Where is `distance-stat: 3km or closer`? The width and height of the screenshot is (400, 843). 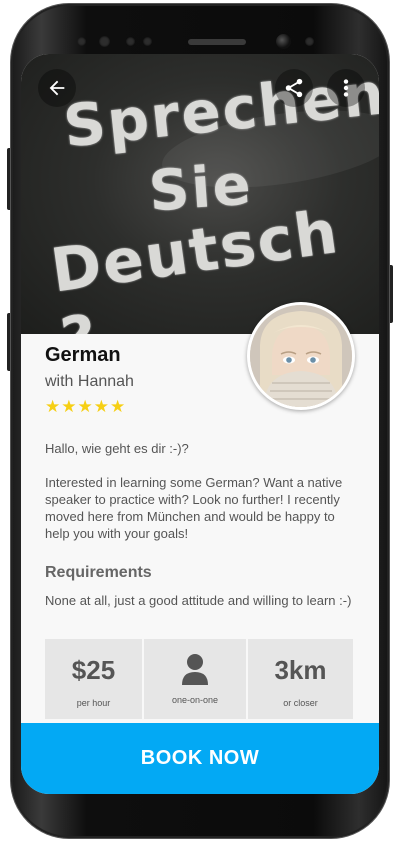
distance-stat: 3km or closer is located at coordinates (300, 679).